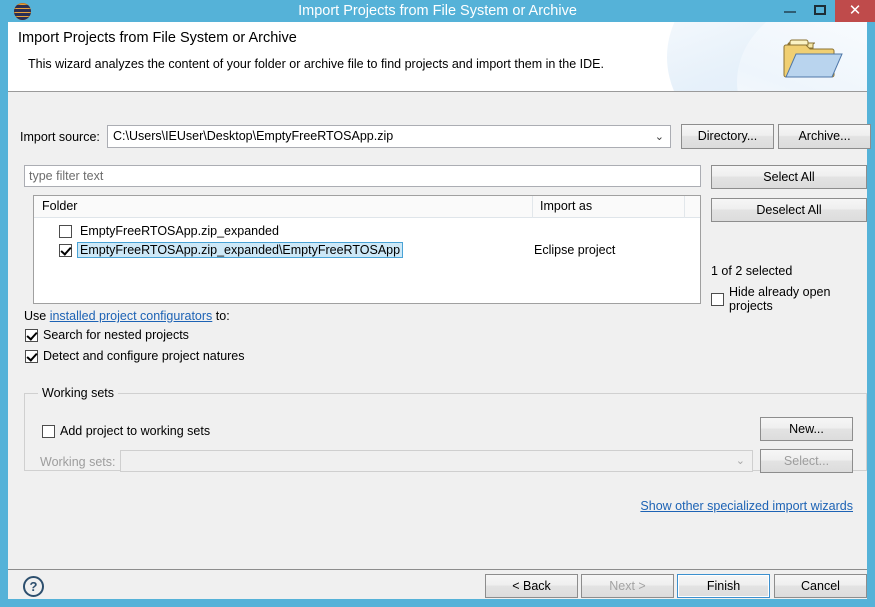  Describe the element at coordinates (367, 207) in the screenshot. I see `tree-header: Folder Import as` at that location.